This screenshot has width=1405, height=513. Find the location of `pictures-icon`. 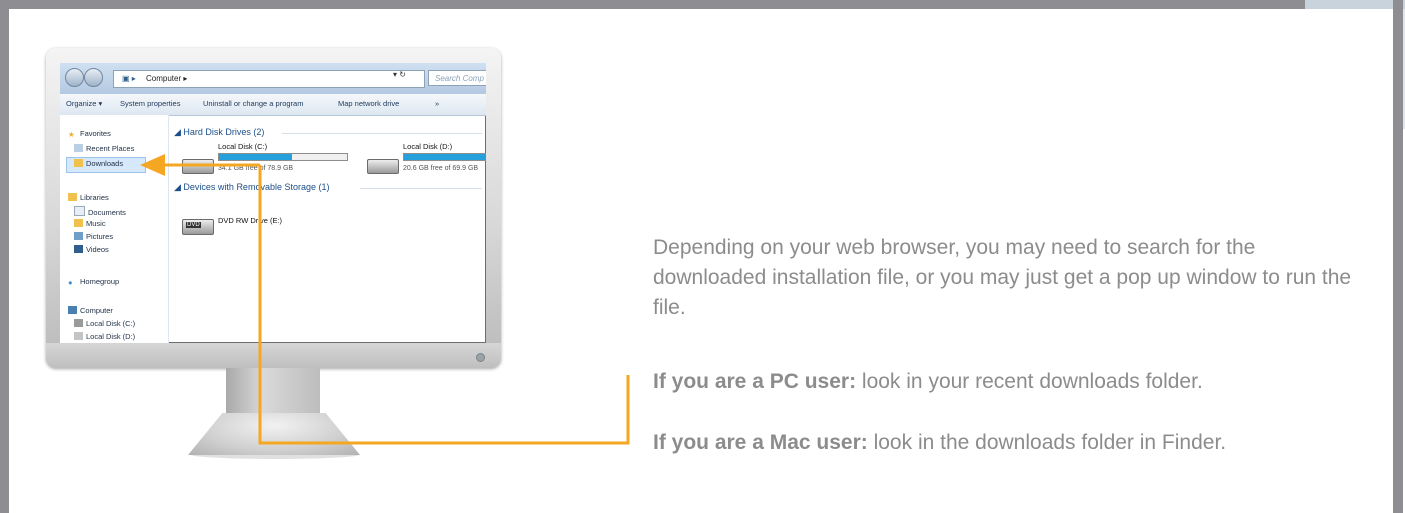

pictures-icon is located at coordinates (78, 236).